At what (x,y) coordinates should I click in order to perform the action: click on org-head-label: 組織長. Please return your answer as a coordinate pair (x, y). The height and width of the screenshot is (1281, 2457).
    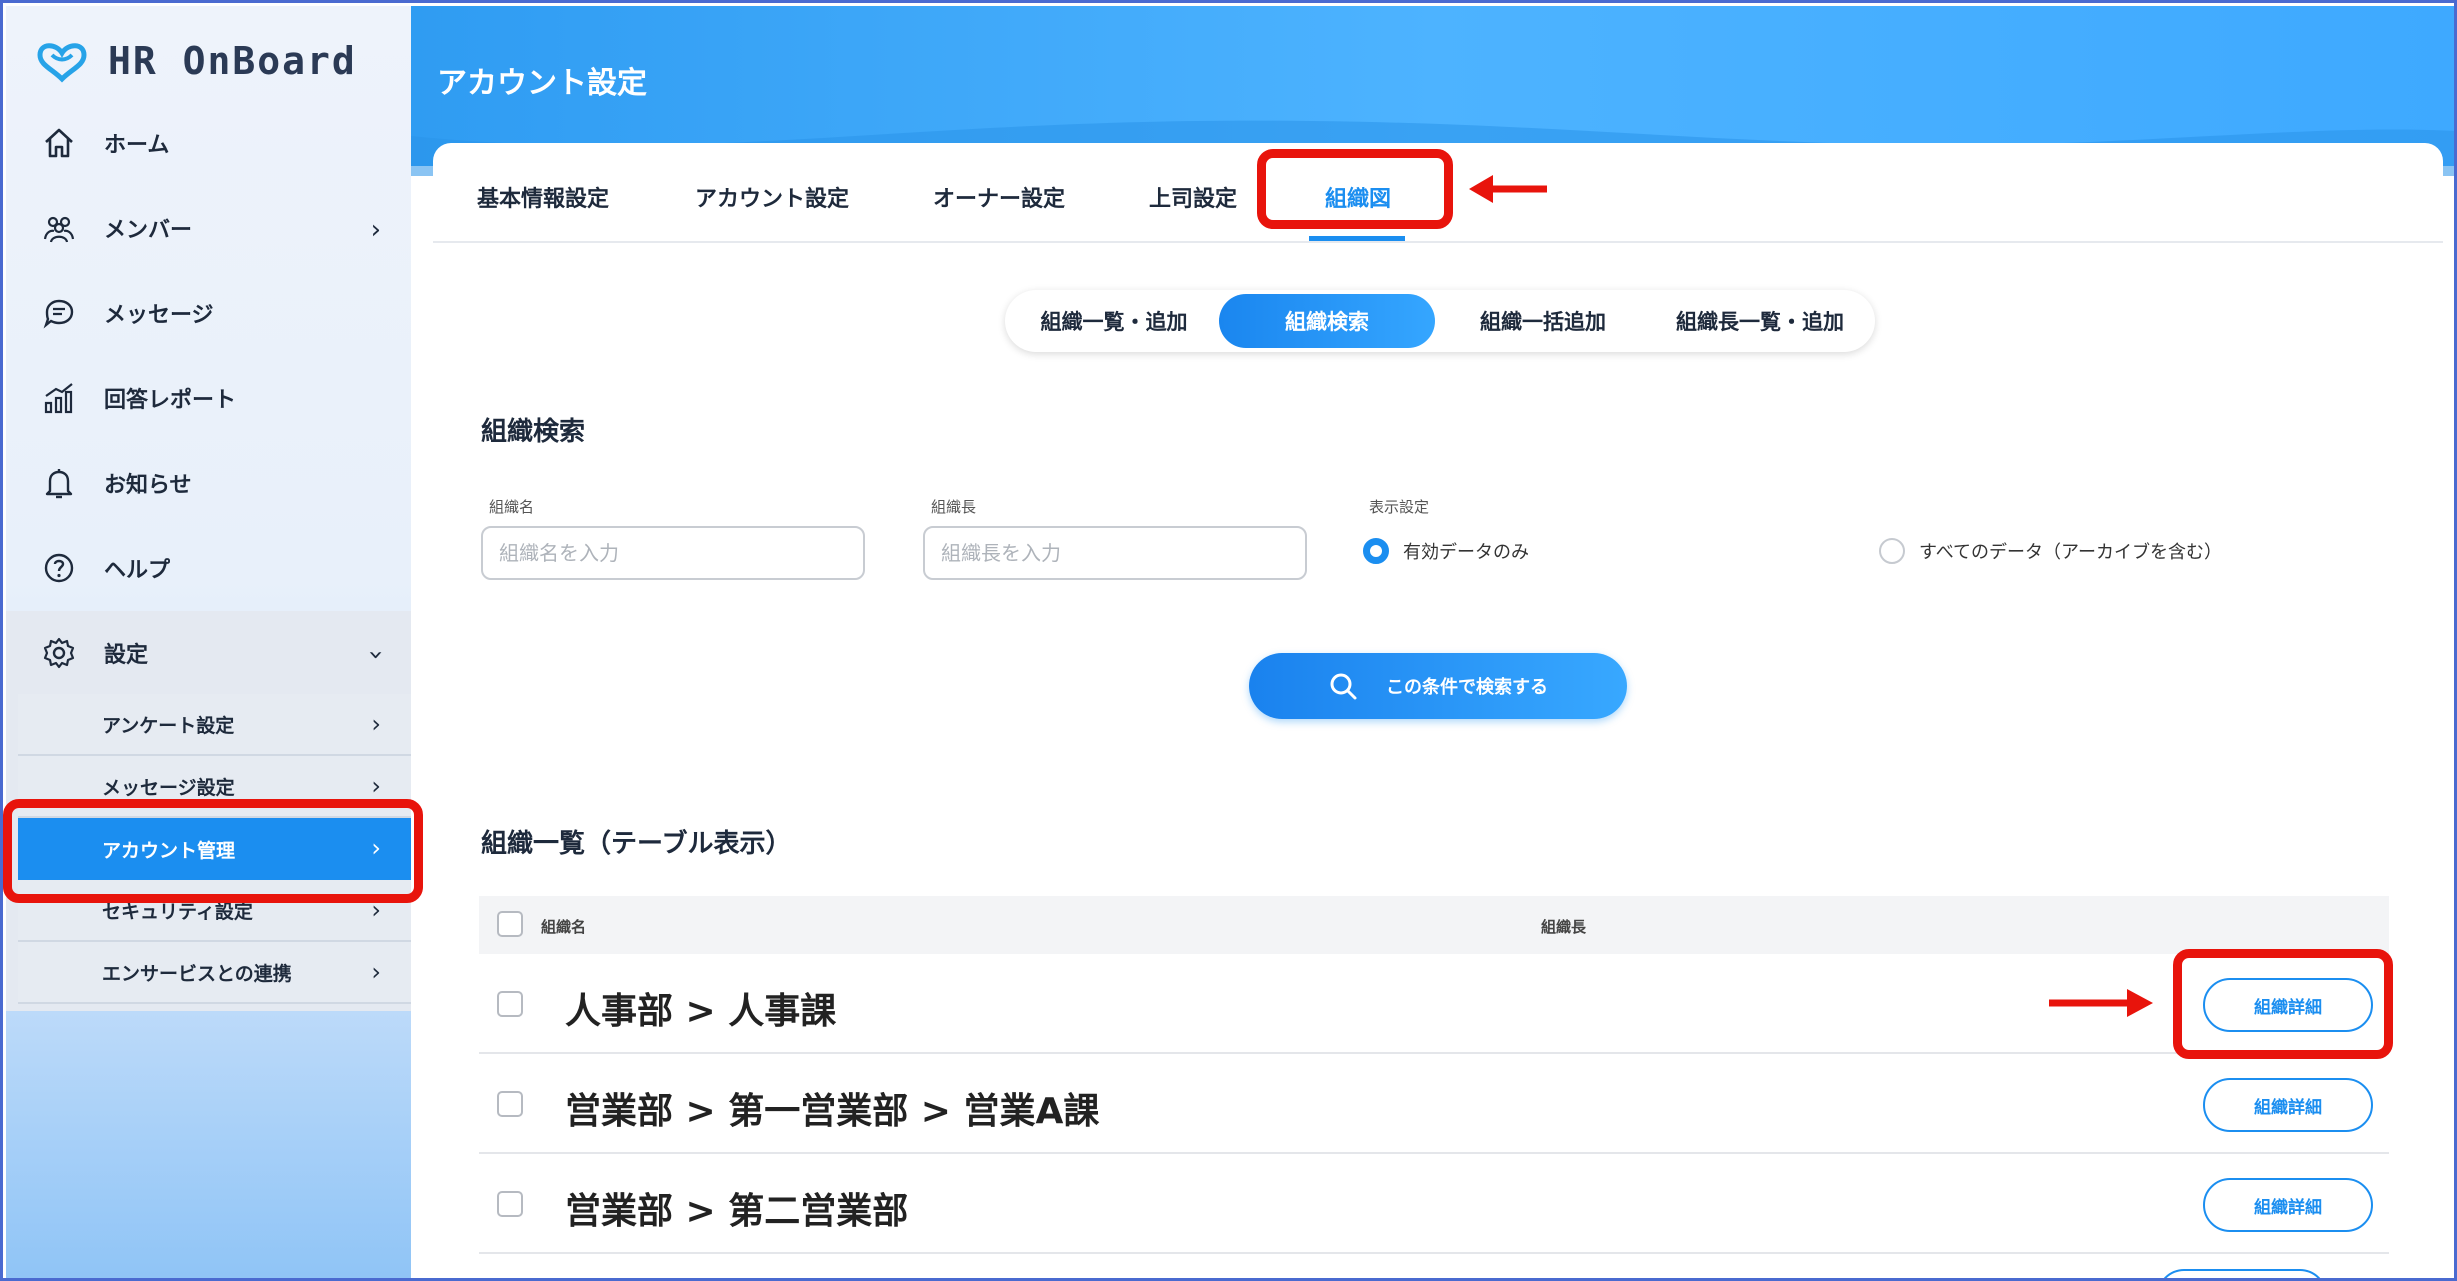
    Looking at the image, I should click on (954, 507).